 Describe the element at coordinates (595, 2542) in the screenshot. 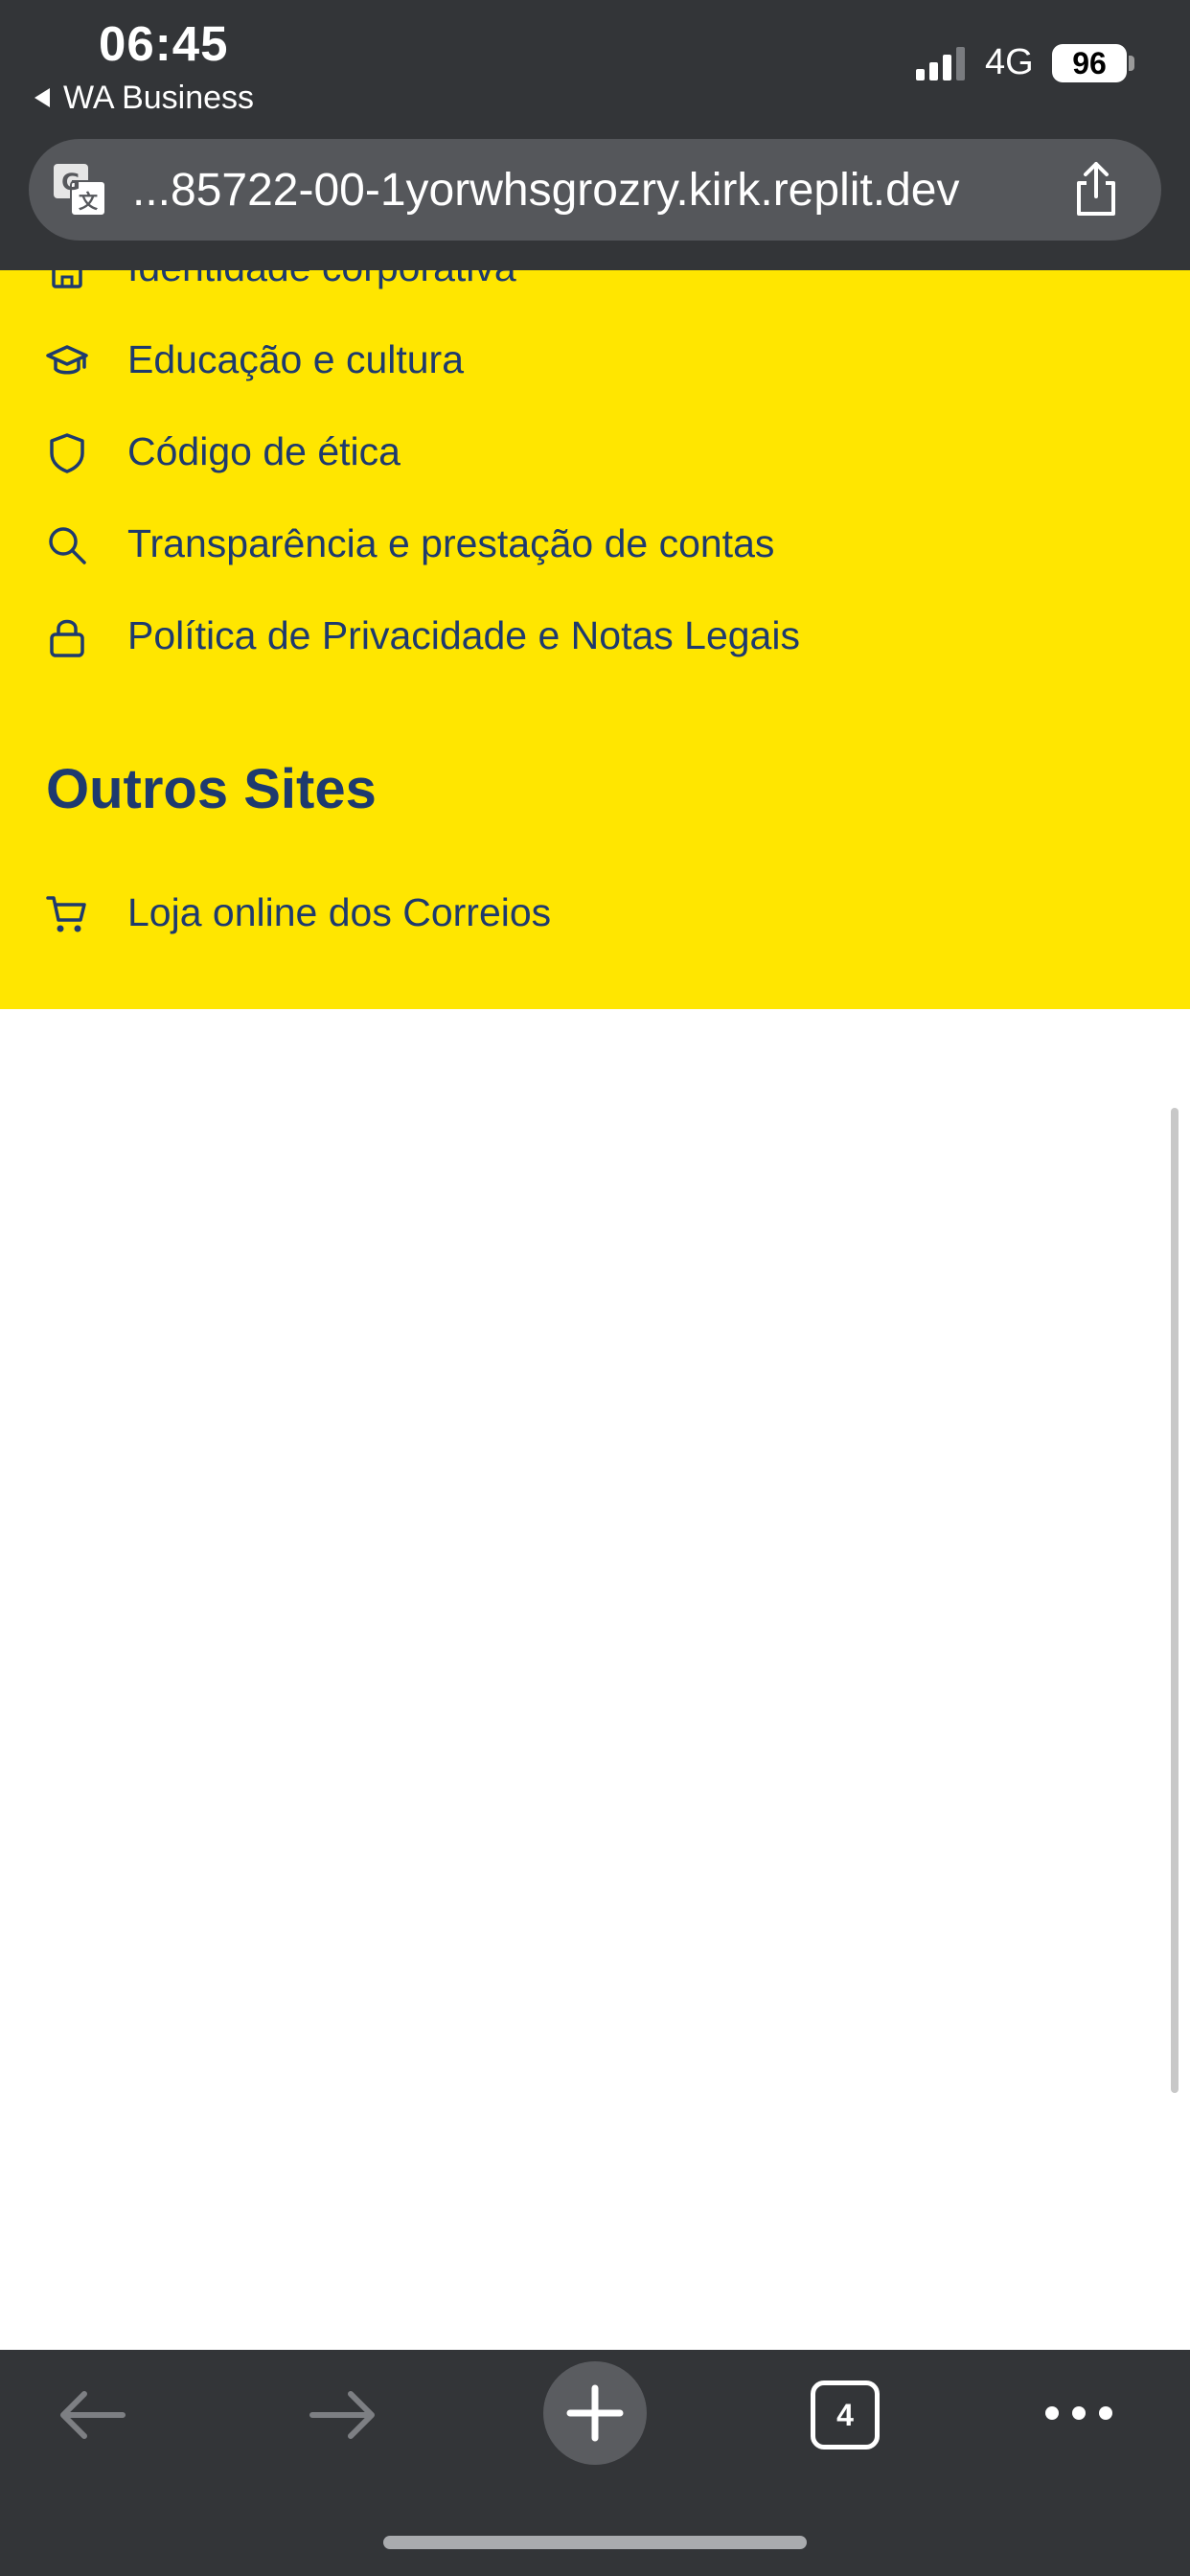

I see `home-indicator` at that location.